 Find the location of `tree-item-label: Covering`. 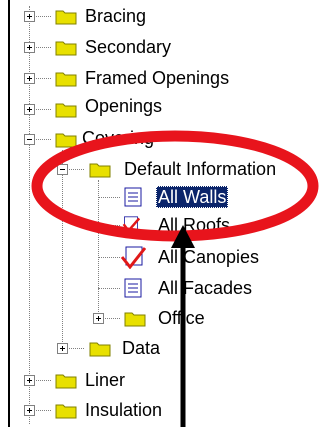

tree-item-label: Covering is located at coordinates (118, 138).